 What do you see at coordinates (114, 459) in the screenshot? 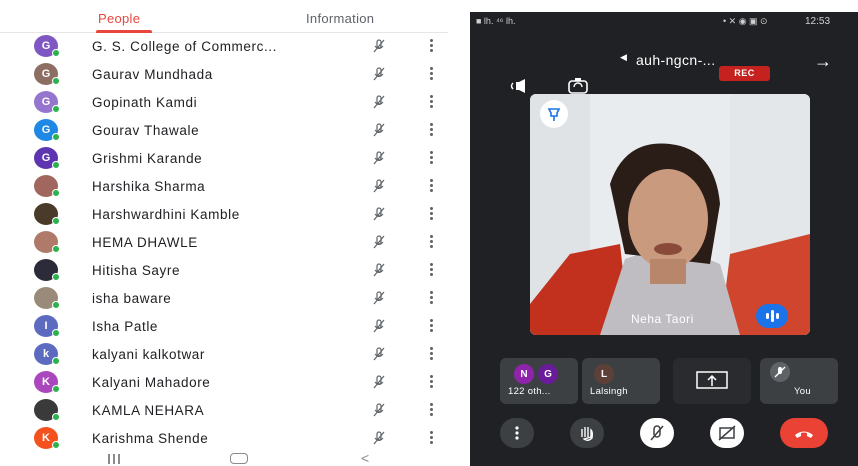
I see `recents-icon` at bounding box center [114, 459].